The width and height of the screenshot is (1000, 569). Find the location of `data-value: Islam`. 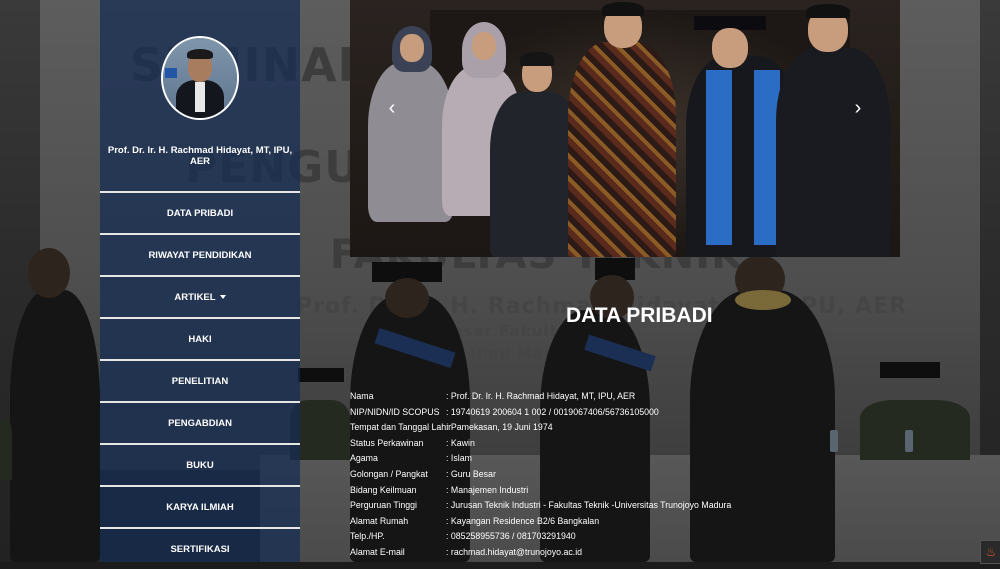

data-value: Islam is located at coordinates (459, 458).